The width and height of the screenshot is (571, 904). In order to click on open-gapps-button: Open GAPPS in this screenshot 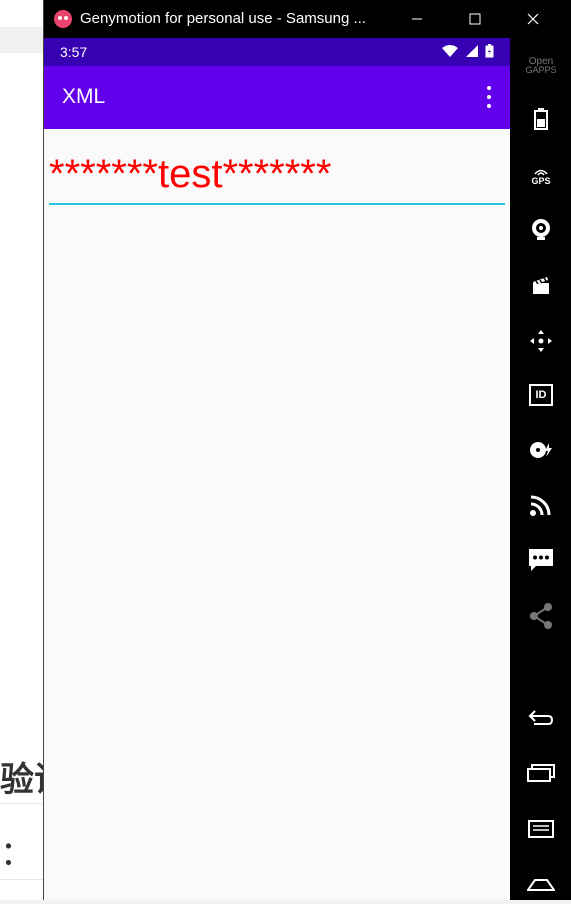, I will do `click(540, 66)`.